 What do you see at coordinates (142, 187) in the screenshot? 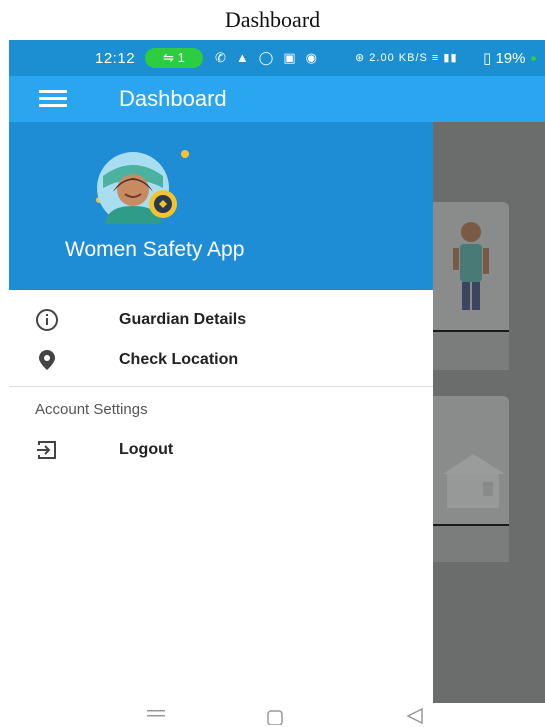
I see `app-logo-avatar` at bounding box center [142, 187].